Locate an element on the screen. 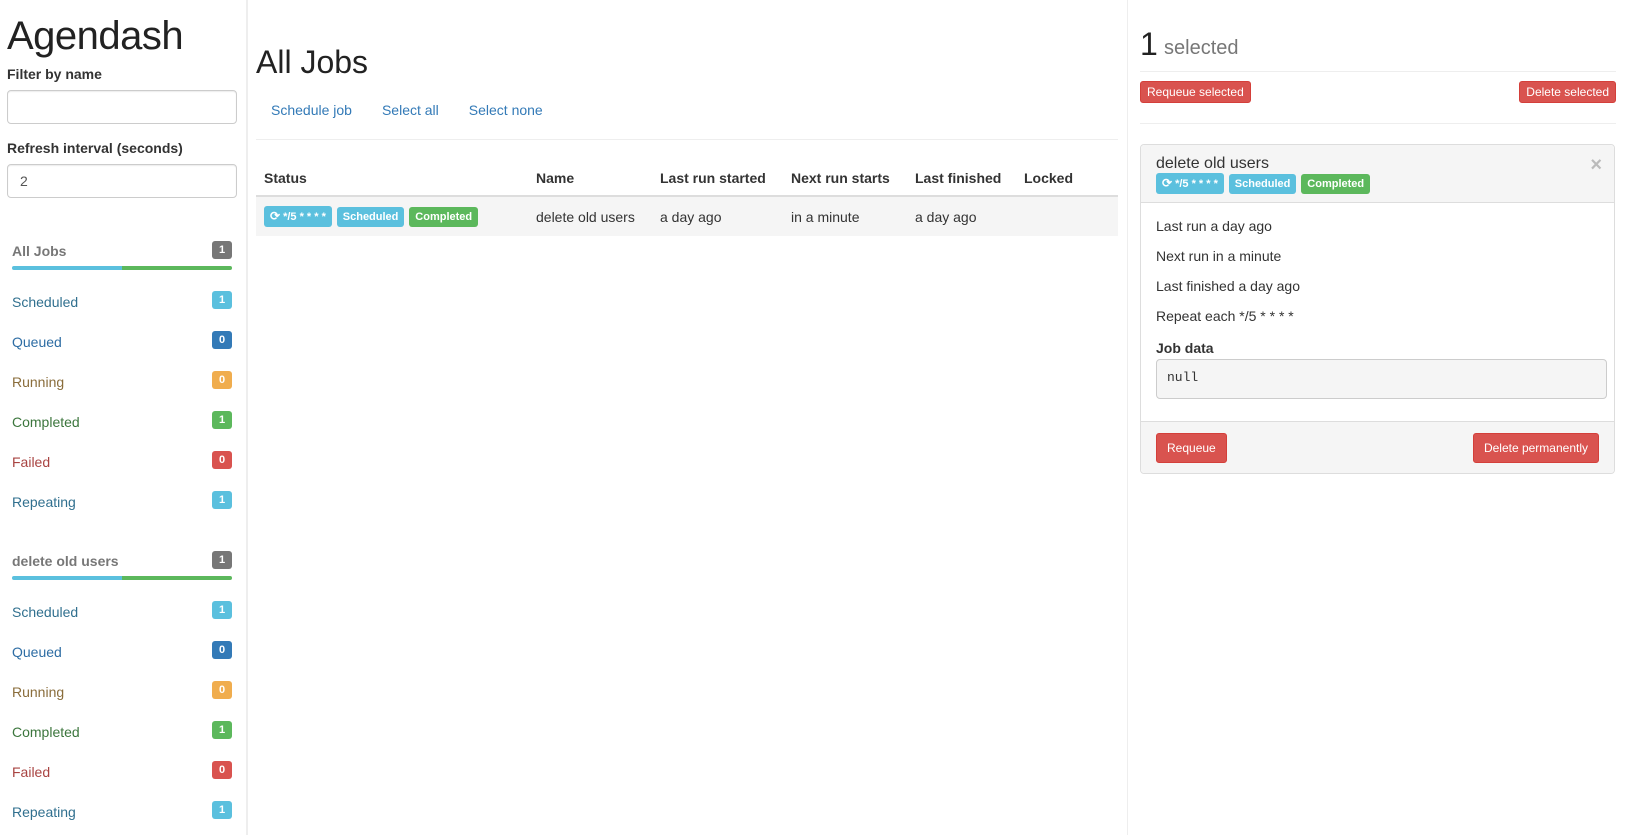 Image resolution: width=1627 pixels, height=835 pixels. group-title: delete old users is located at coordinates (65, 561).